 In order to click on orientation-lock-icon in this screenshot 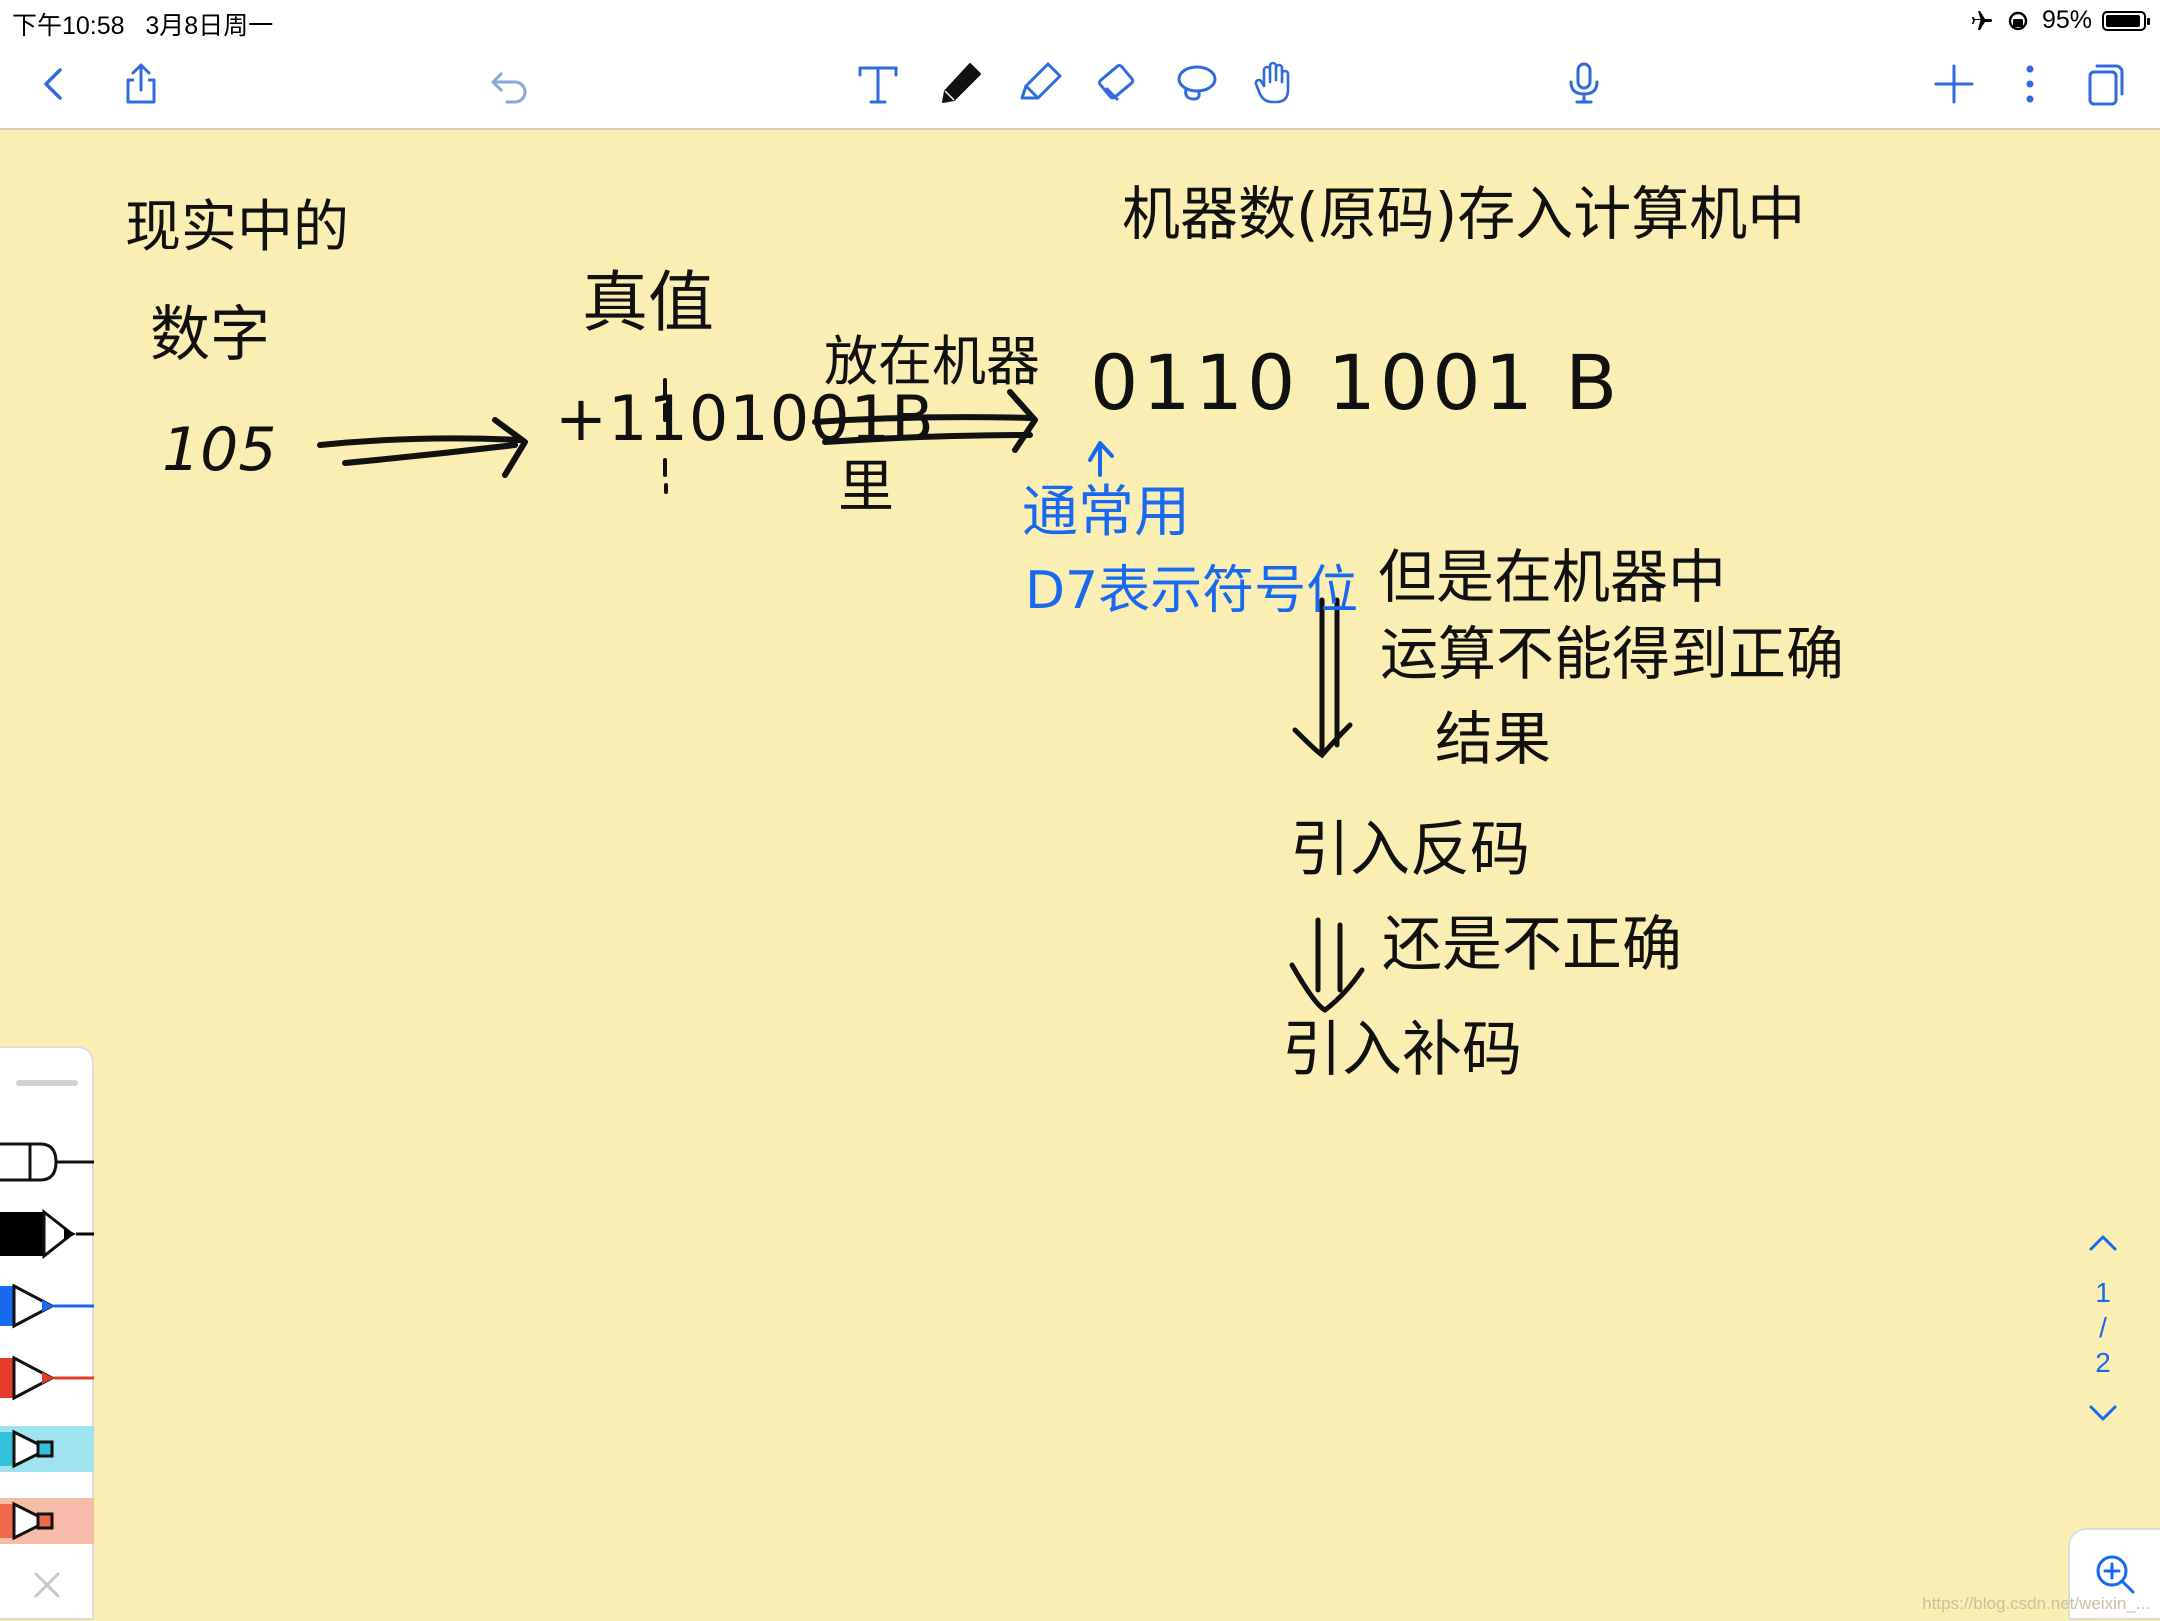, I will do `click(2018, 20)`.